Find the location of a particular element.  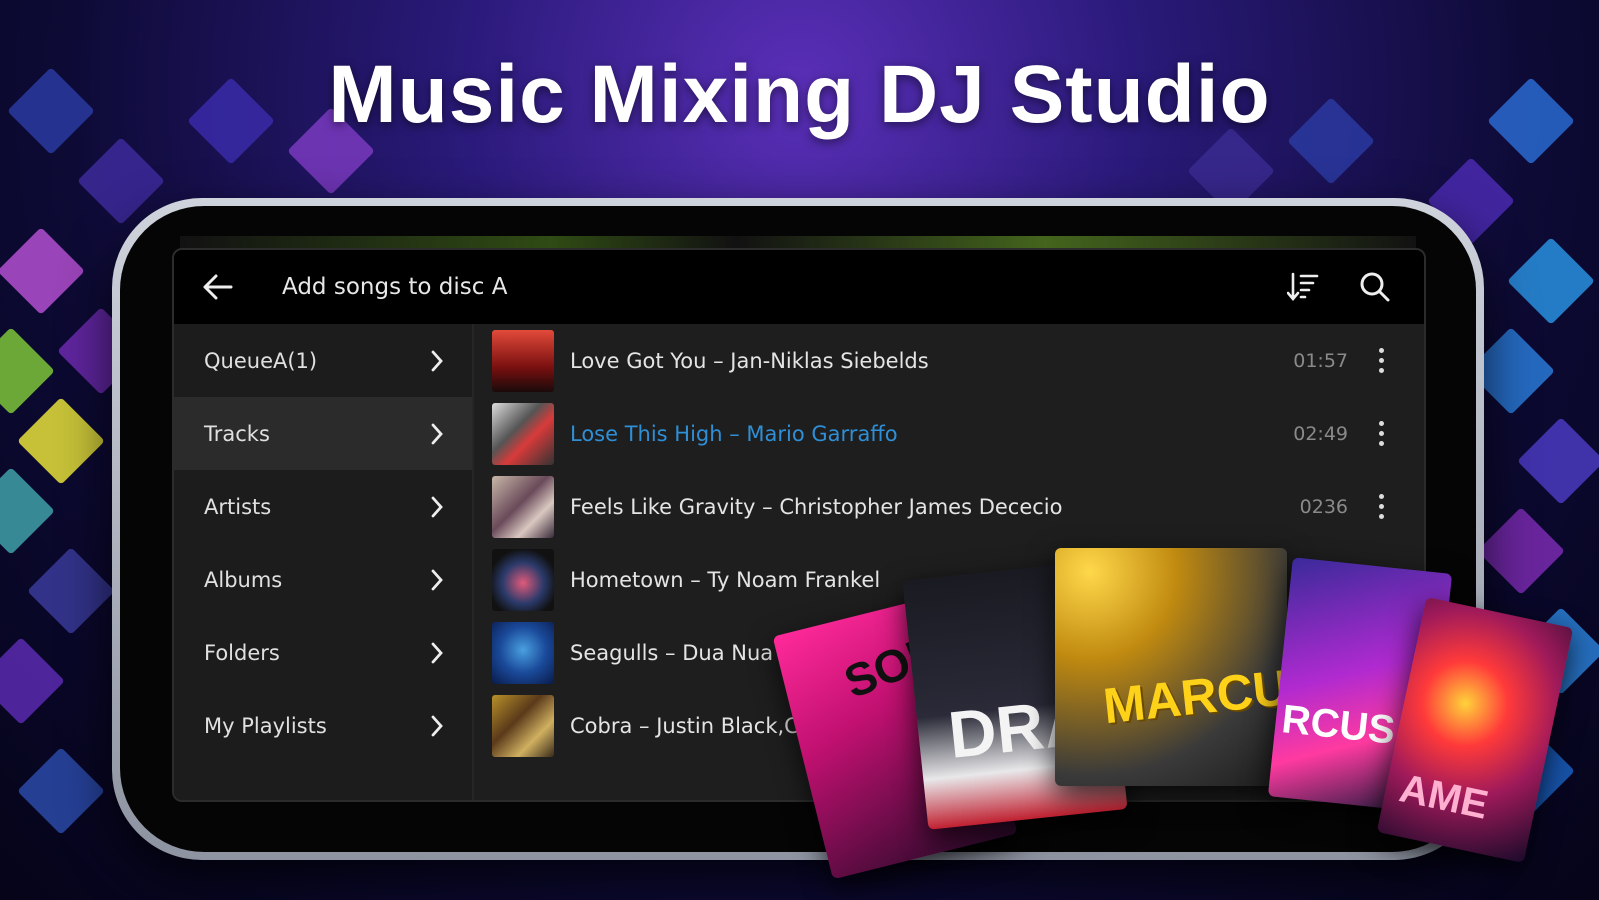

sidebar-item-label: Folders is located at coordinates (242, 652).